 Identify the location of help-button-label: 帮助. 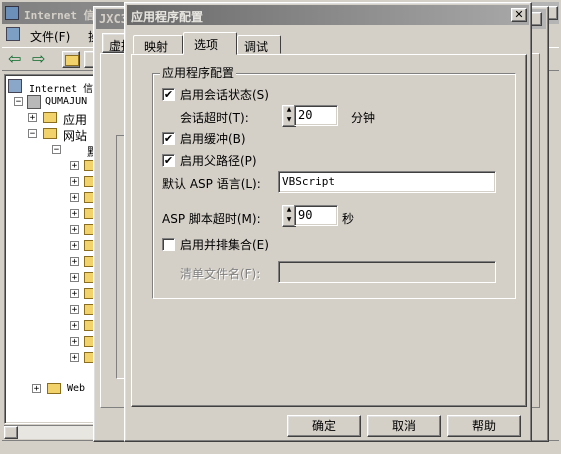
(483, 426).